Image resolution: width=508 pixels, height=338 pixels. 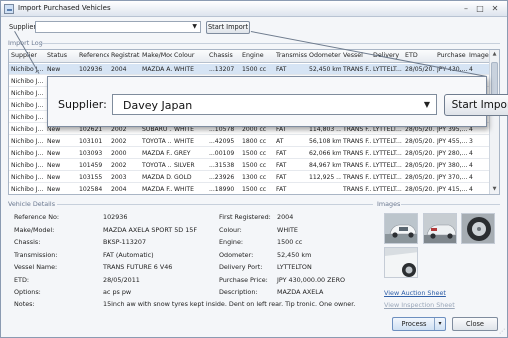 I want to click on column-header: Engine, so click(x=258, y=55).